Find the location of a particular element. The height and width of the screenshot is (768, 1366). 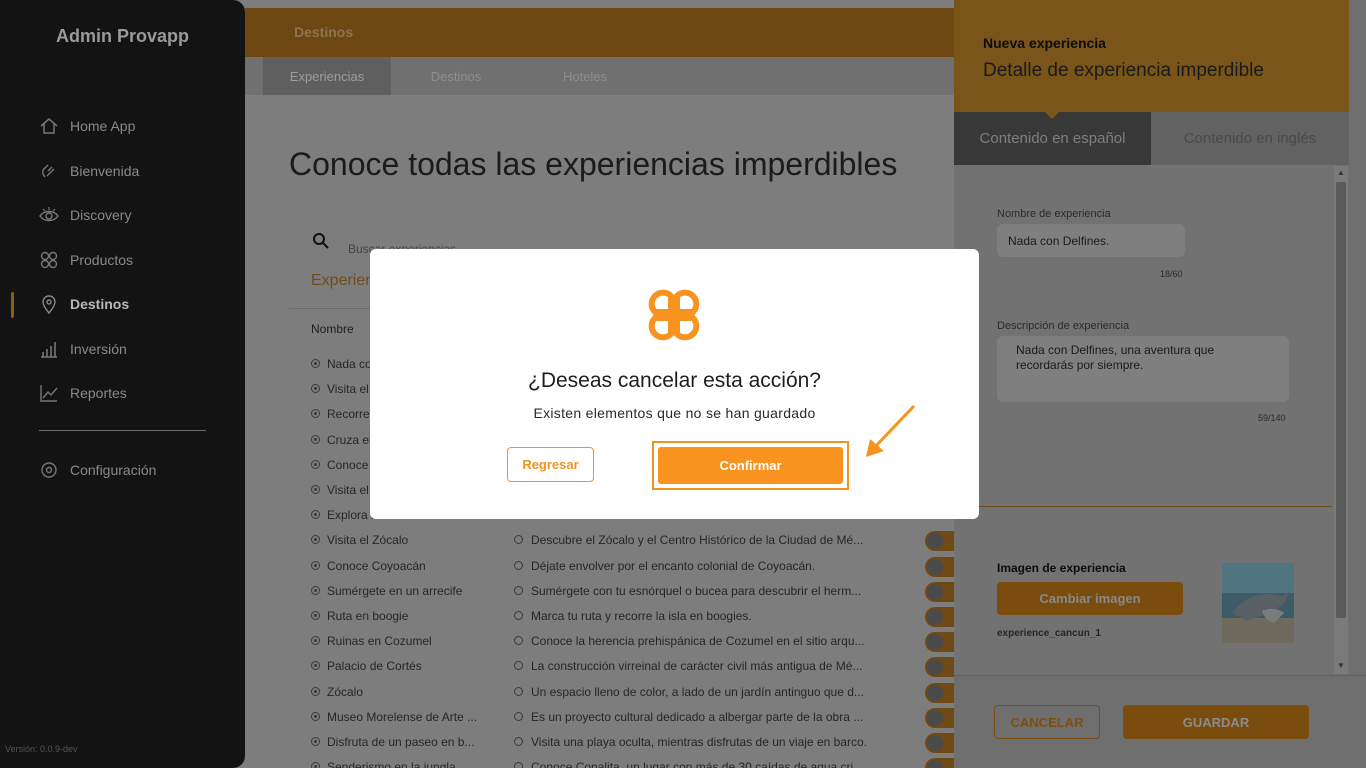

sidebar-item-label: Bienvenida is located at coordinates (105, 171).